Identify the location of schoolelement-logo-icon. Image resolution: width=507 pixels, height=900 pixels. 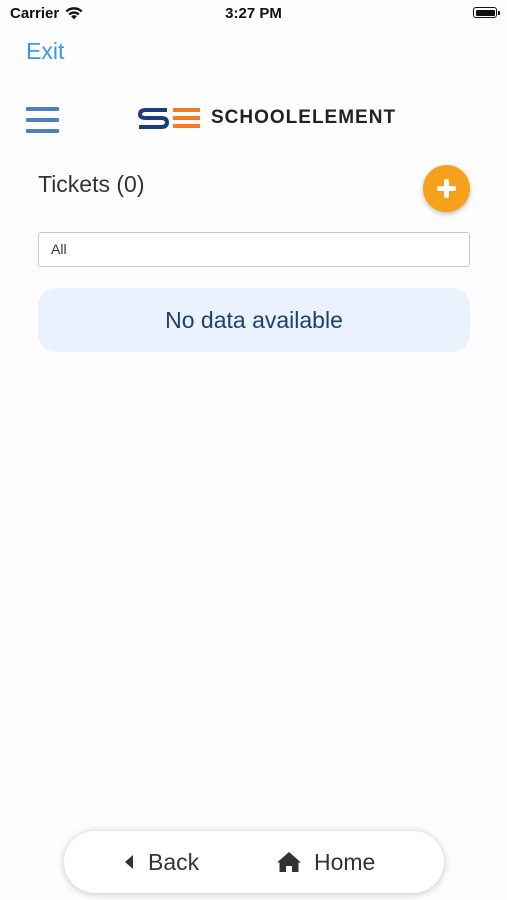
(168, 118).